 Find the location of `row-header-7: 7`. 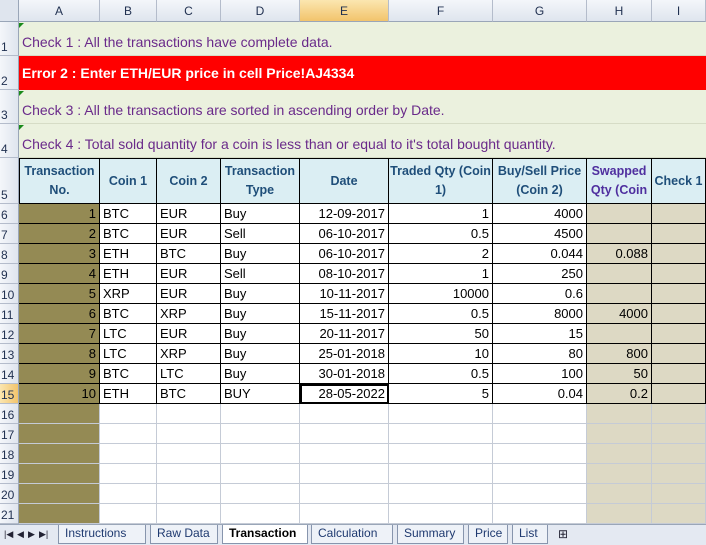

row-header-7: 7 is located at coordinates (9, 234).